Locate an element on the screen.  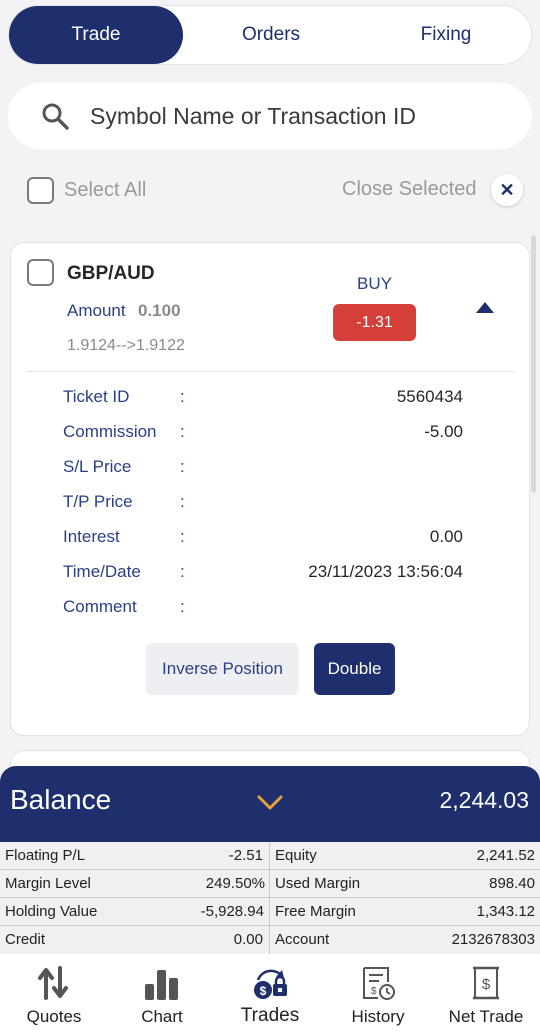
position-side: BUY is located at coordinates (374, 283).